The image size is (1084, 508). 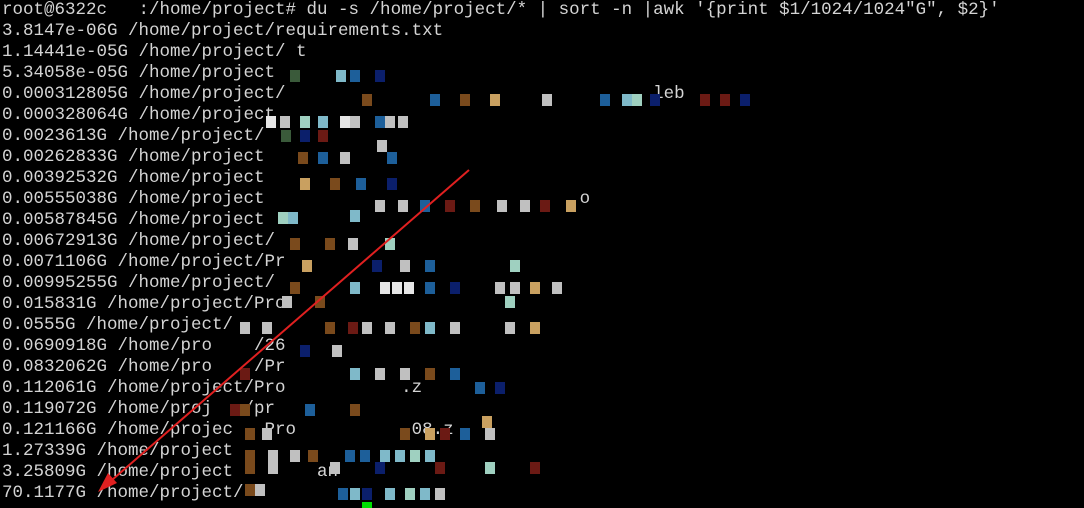 I want to click on output-line: 0.0690918G /home/pro /26, so click(x=144, y=346).